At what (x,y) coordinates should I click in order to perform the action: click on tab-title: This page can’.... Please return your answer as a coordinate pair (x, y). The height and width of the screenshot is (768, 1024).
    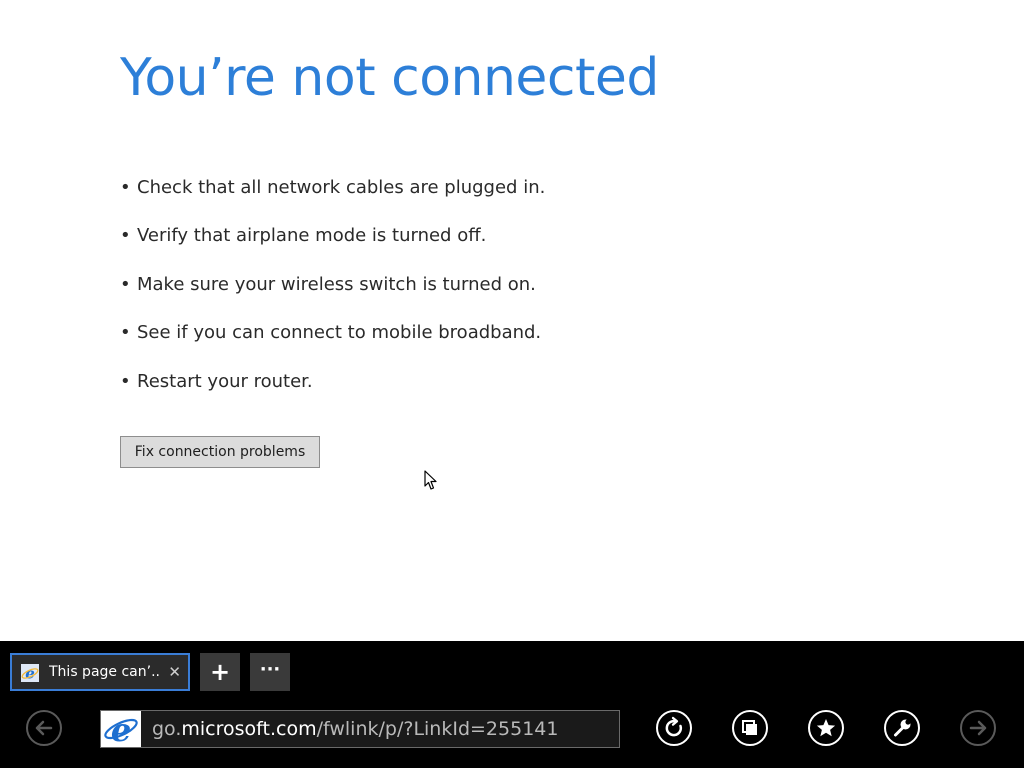
    Looking at the image, I should click on (104, 672).